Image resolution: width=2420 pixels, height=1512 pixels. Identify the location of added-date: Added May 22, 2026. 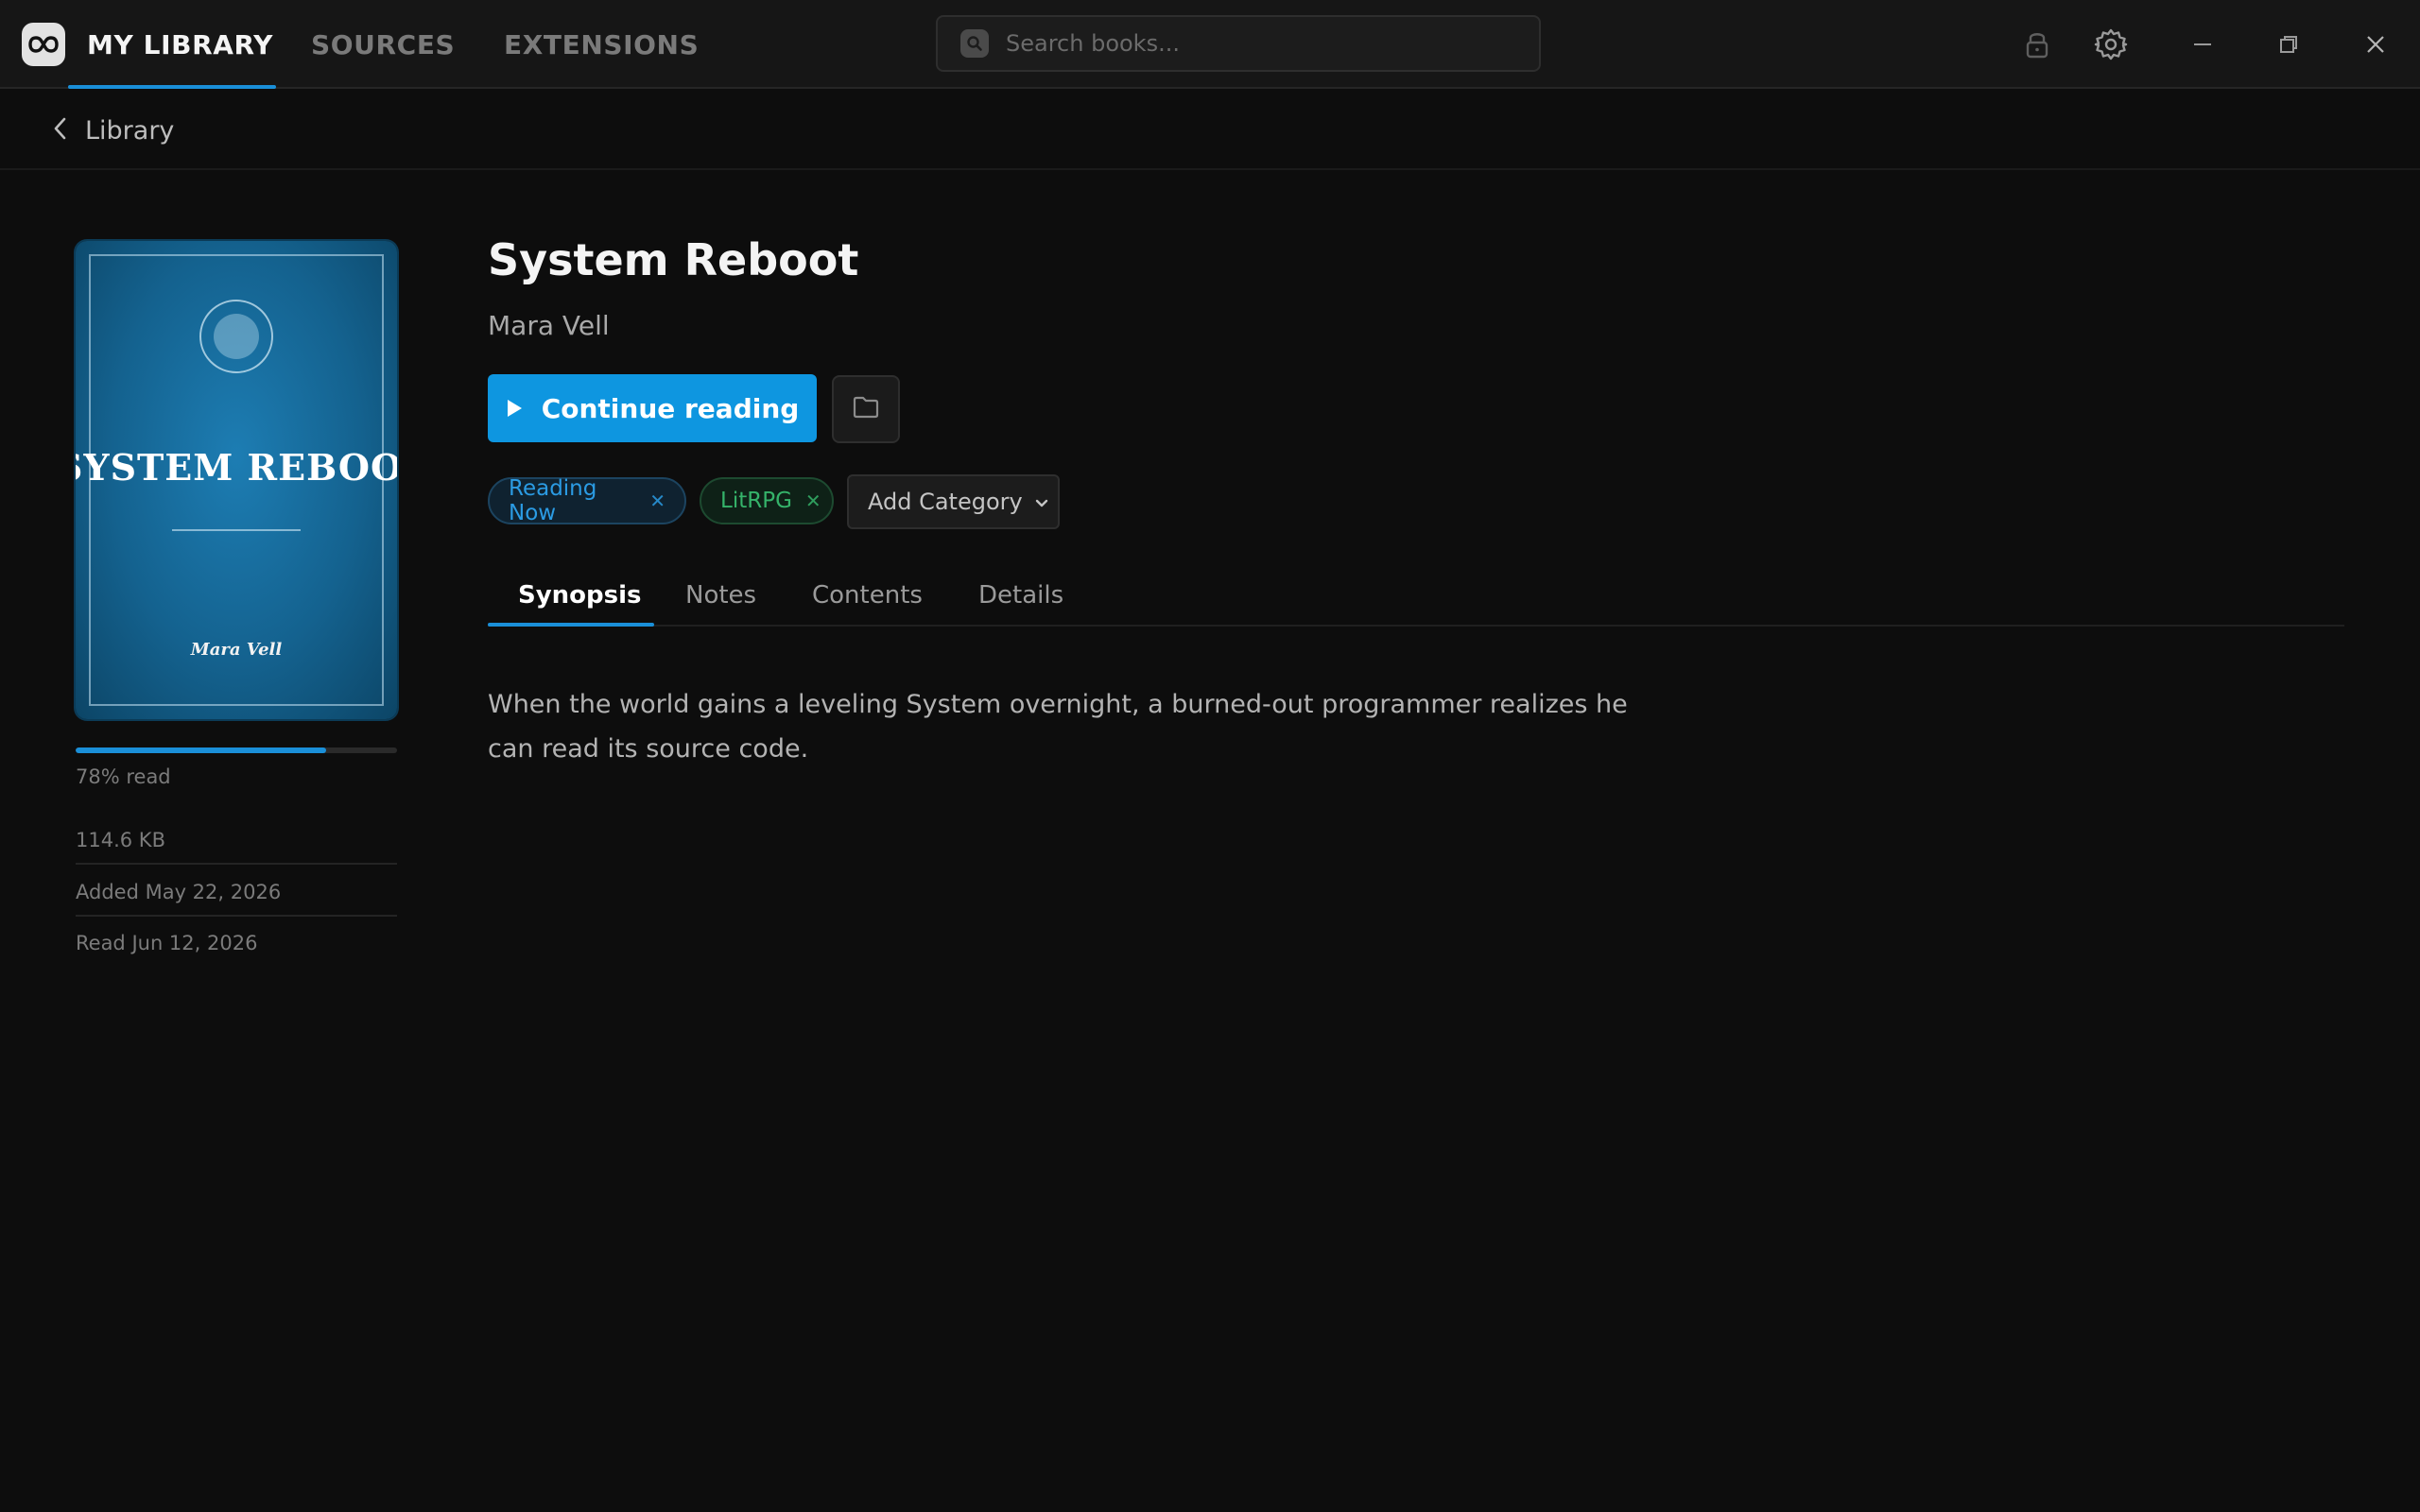
(179, 892).